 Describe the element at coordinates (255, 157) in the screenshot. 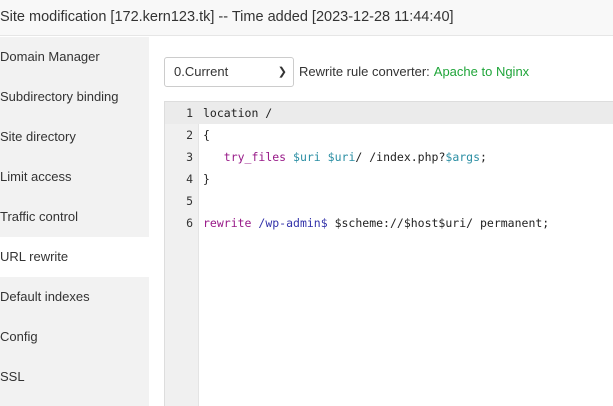

I see `code-token: try_files` at that location.